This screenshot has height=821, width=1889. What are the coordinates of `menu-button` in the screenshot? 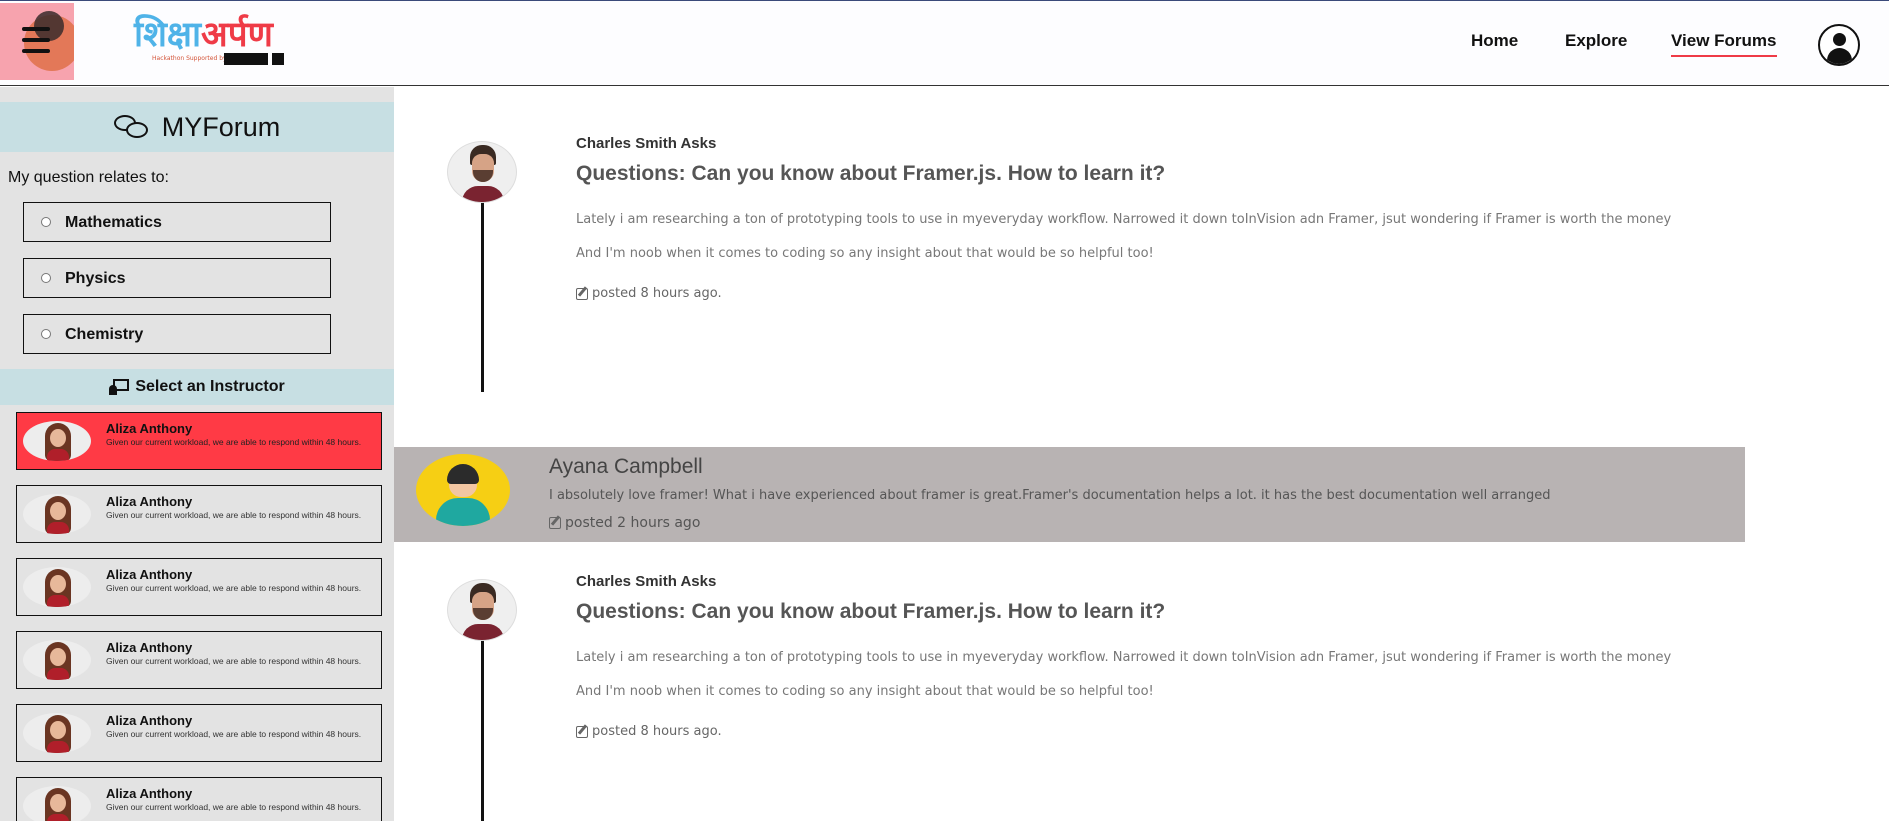 It's located at (37, 41).